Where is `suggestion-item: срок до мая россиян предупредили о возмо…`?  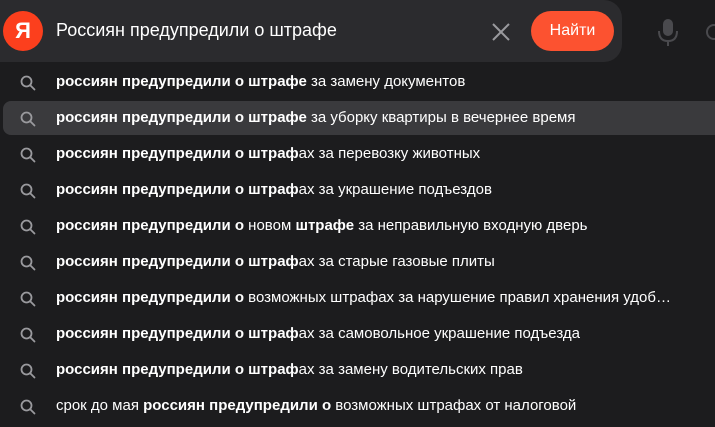 suggestion-item: срок до мая россиян предупредили о возмо… is located at coordinates (357, 406).